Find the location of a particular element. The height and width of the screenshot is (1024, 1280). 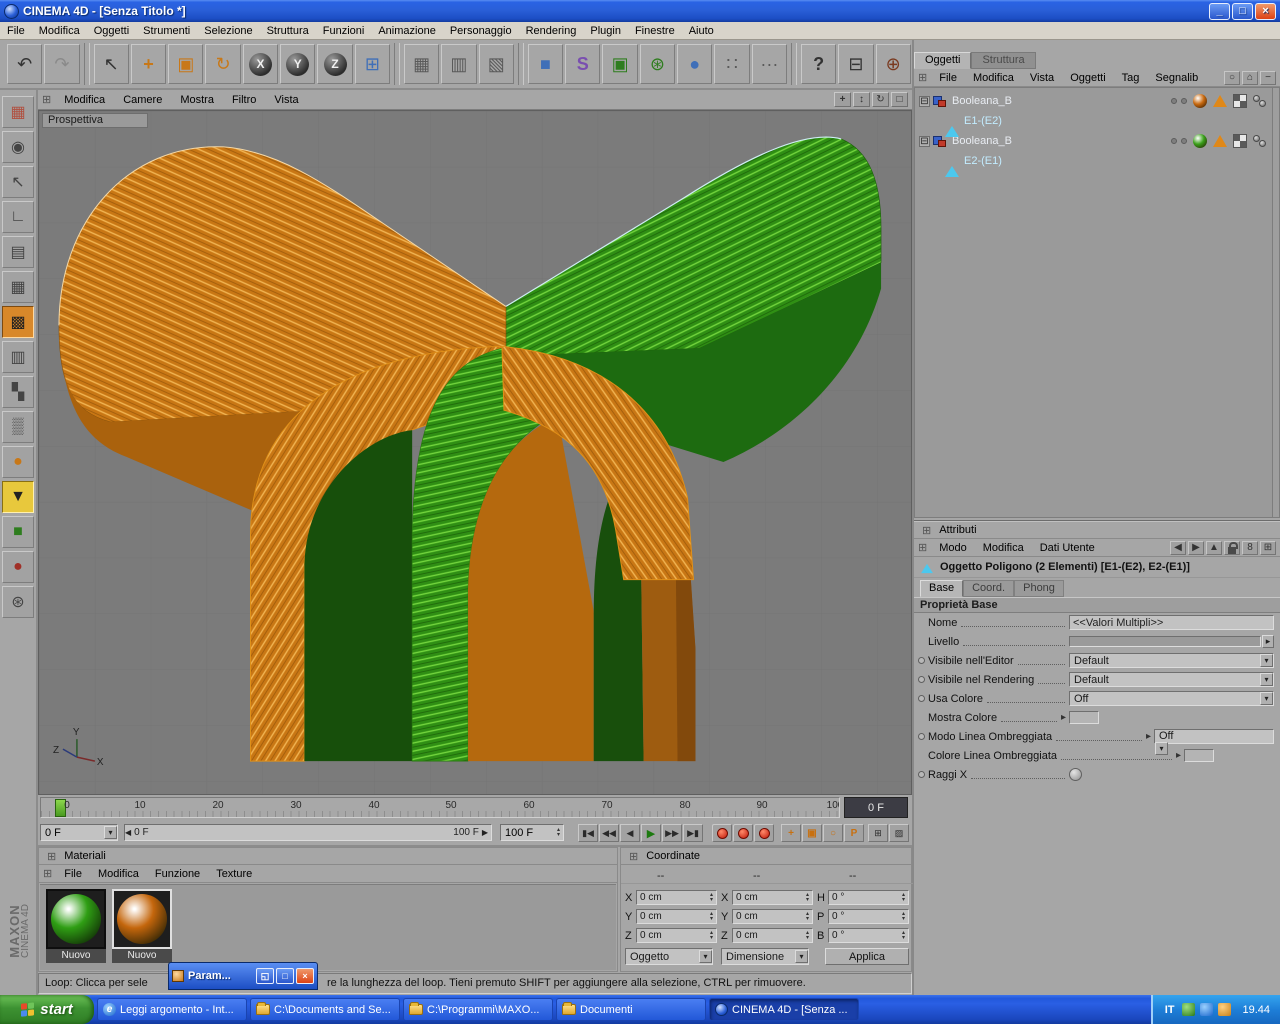

render-region-button: ● is located at coordinates (18, 567).